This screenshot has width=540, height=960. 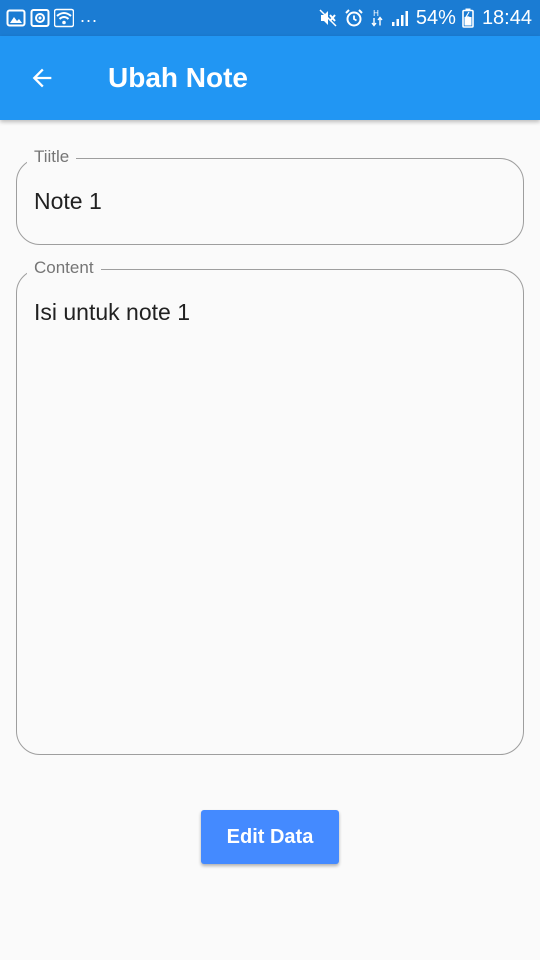 I want to click on back-button, so click(x=42, y=78).